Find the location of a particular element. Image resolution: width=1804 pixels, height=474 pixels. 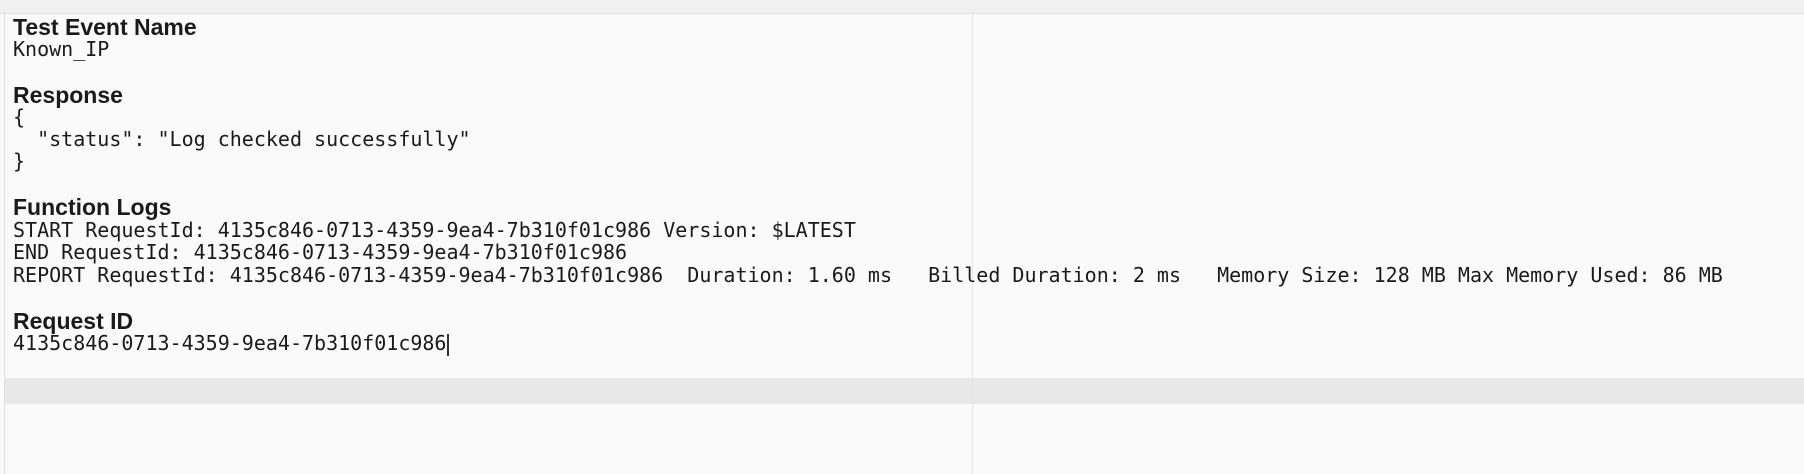

request-id-value: 4135c846-0713-4359-9ea4-7b310f01c986 is located at coordinates (229, 343).